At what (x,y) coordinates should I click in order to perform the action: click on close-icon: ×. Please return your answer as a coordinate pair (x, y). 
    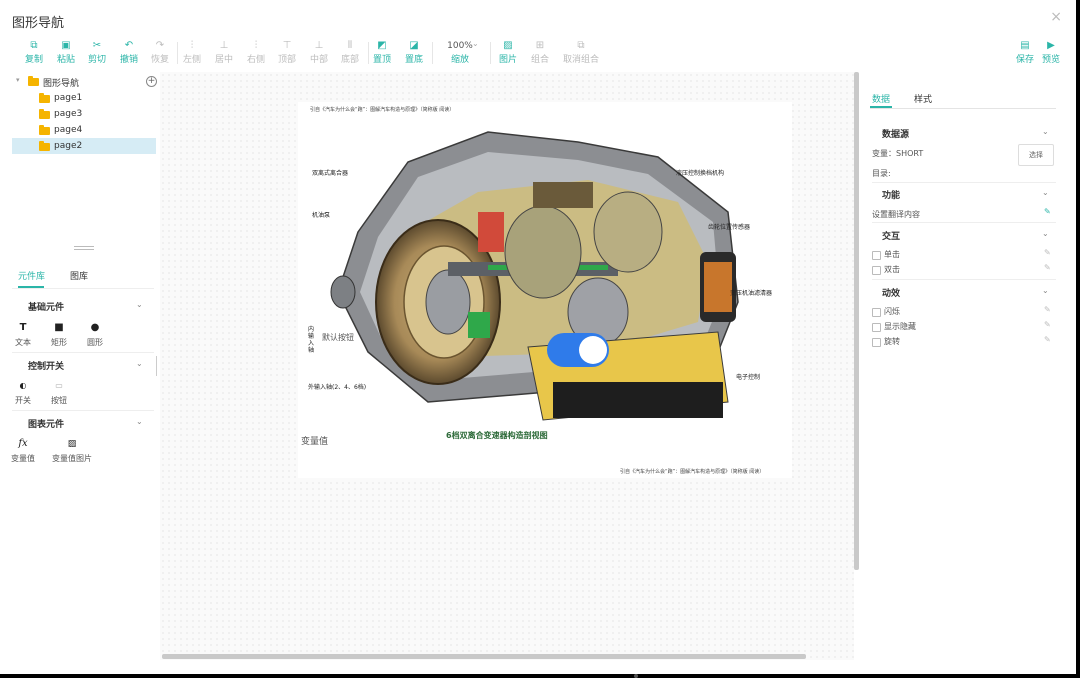
    Looking at the image, I should click on (1056, 17).